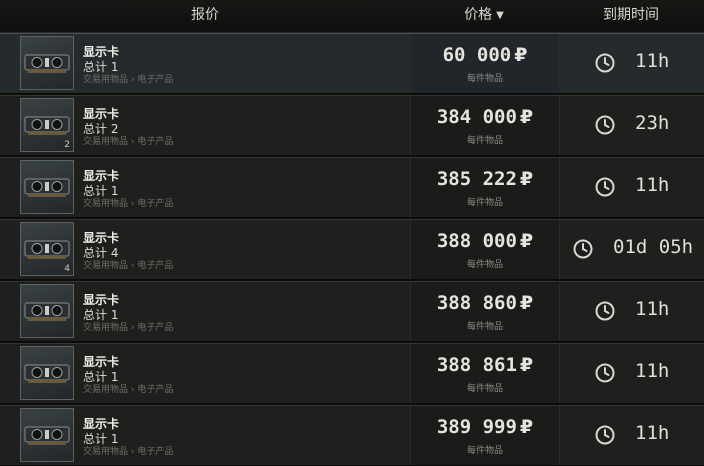 The height and width of the screenshot is (466, 704). I want to click on price-value: 388 860 ₽, so click(485, 303).